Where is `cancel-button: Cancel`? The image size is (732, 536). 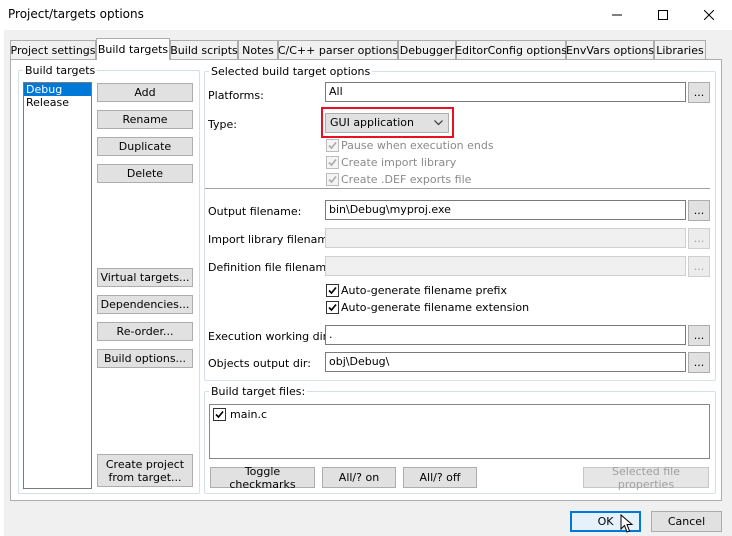 cancel-button: Cancel is located at coordinates (686, 521).